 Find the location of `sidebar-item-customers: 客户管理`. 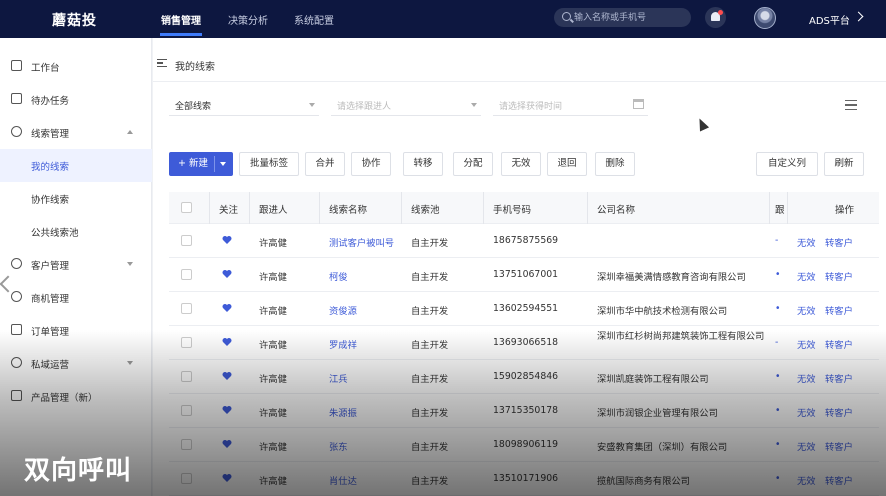

sidebar-item-customers: 客户管理 is located at coordinates (76, 264).